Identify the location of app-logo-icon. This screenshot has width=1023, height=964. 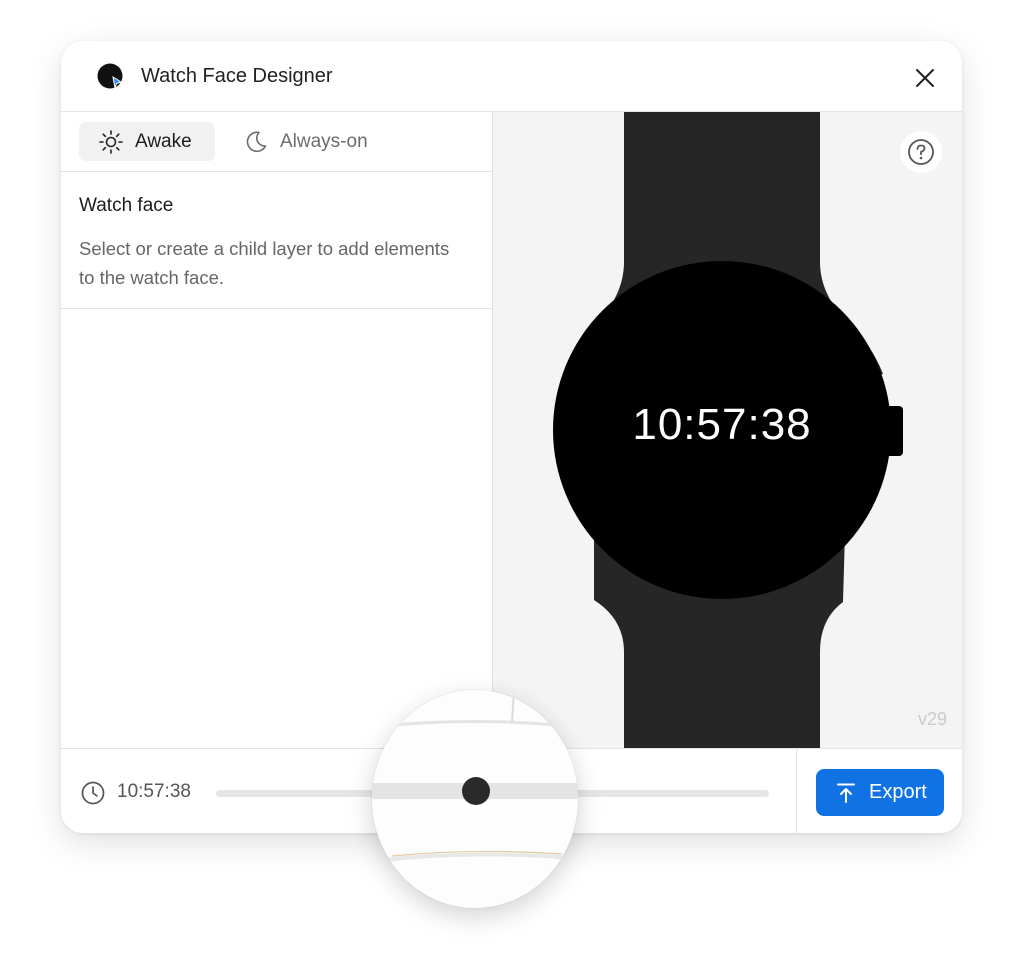
(110, 76).